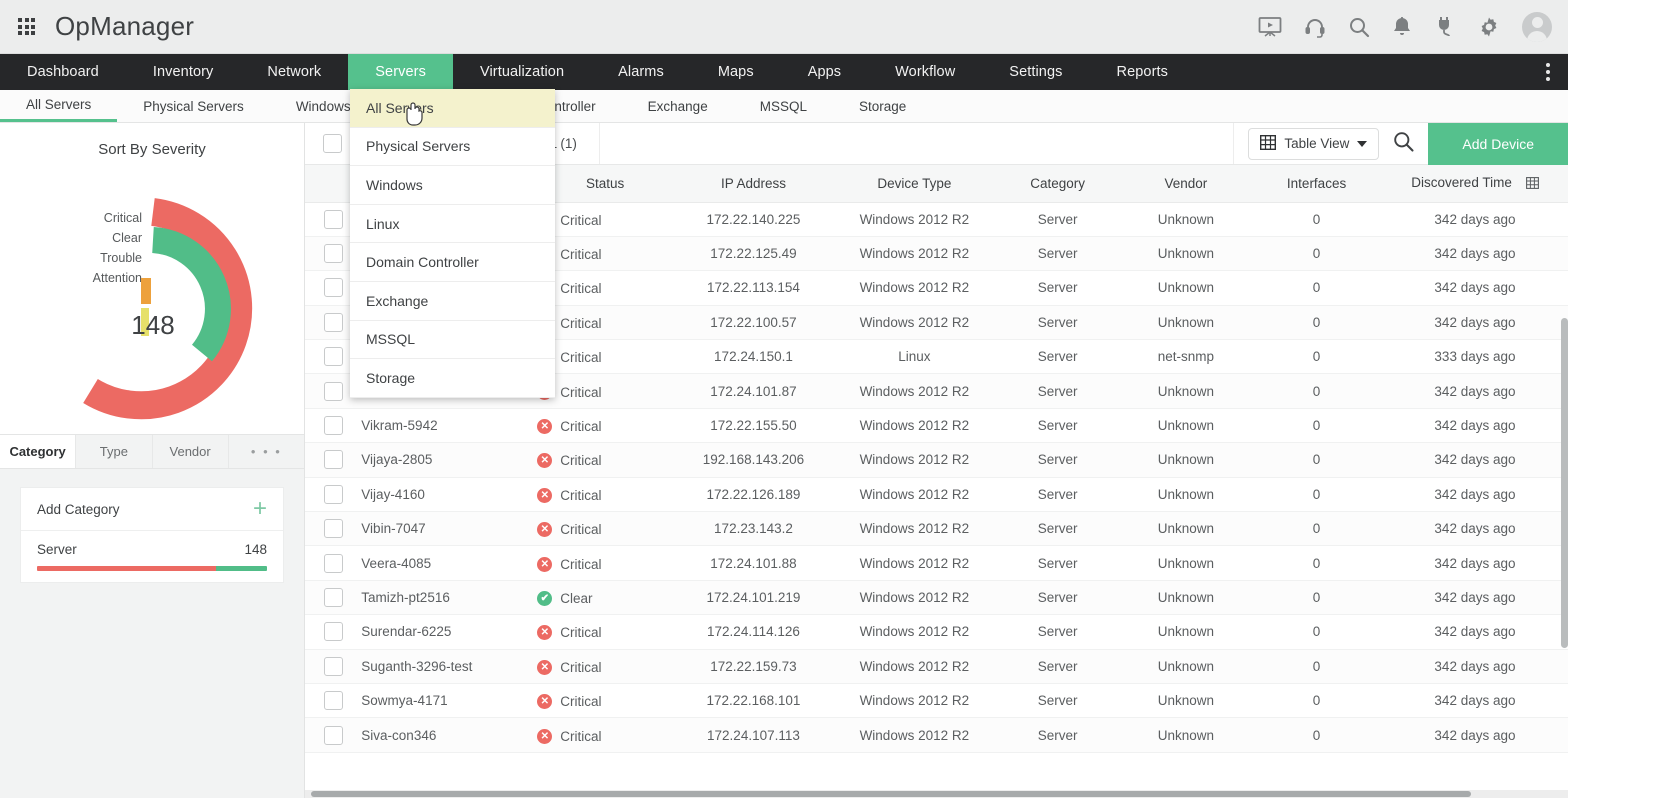 The image size is (1679, 798). I want to click on nav-item-network: Network, so click(294, 72).